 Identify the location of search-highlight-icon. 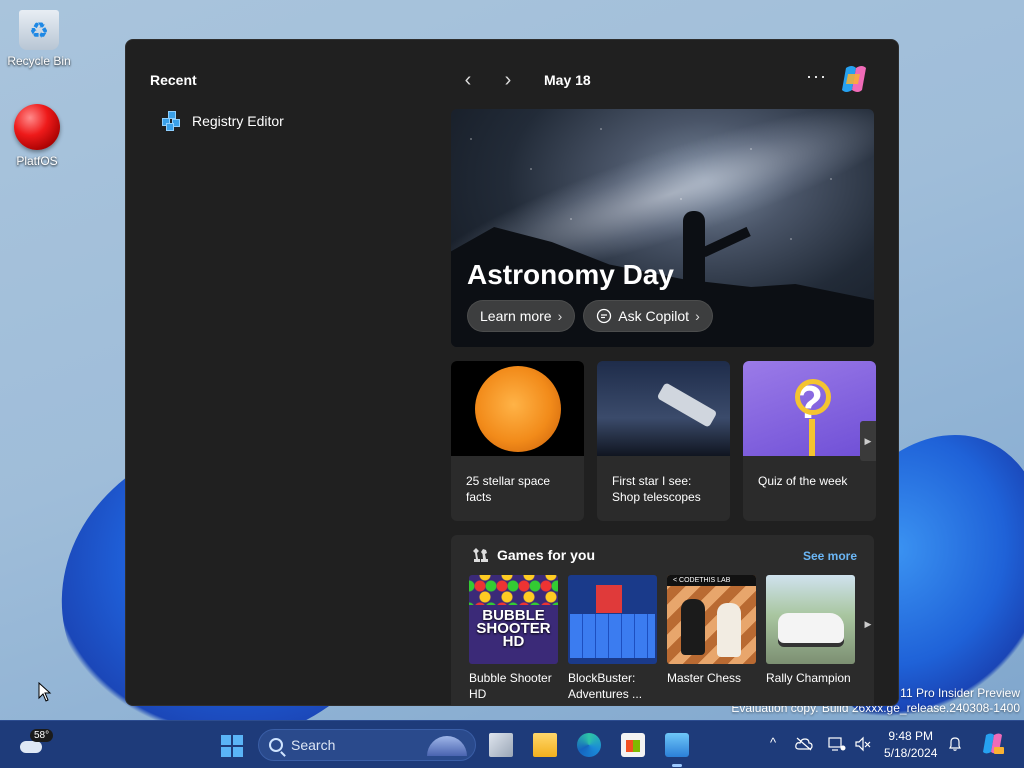
(447, 746).